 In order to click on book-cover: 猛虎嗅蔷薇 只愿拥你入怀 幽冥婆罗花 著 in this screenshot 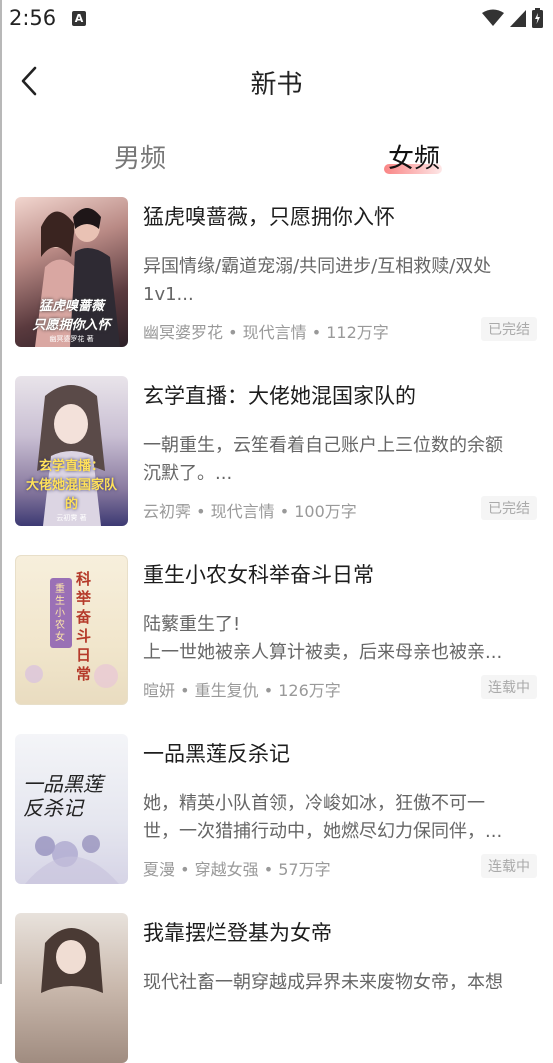, I will do `click(71, 272)`.